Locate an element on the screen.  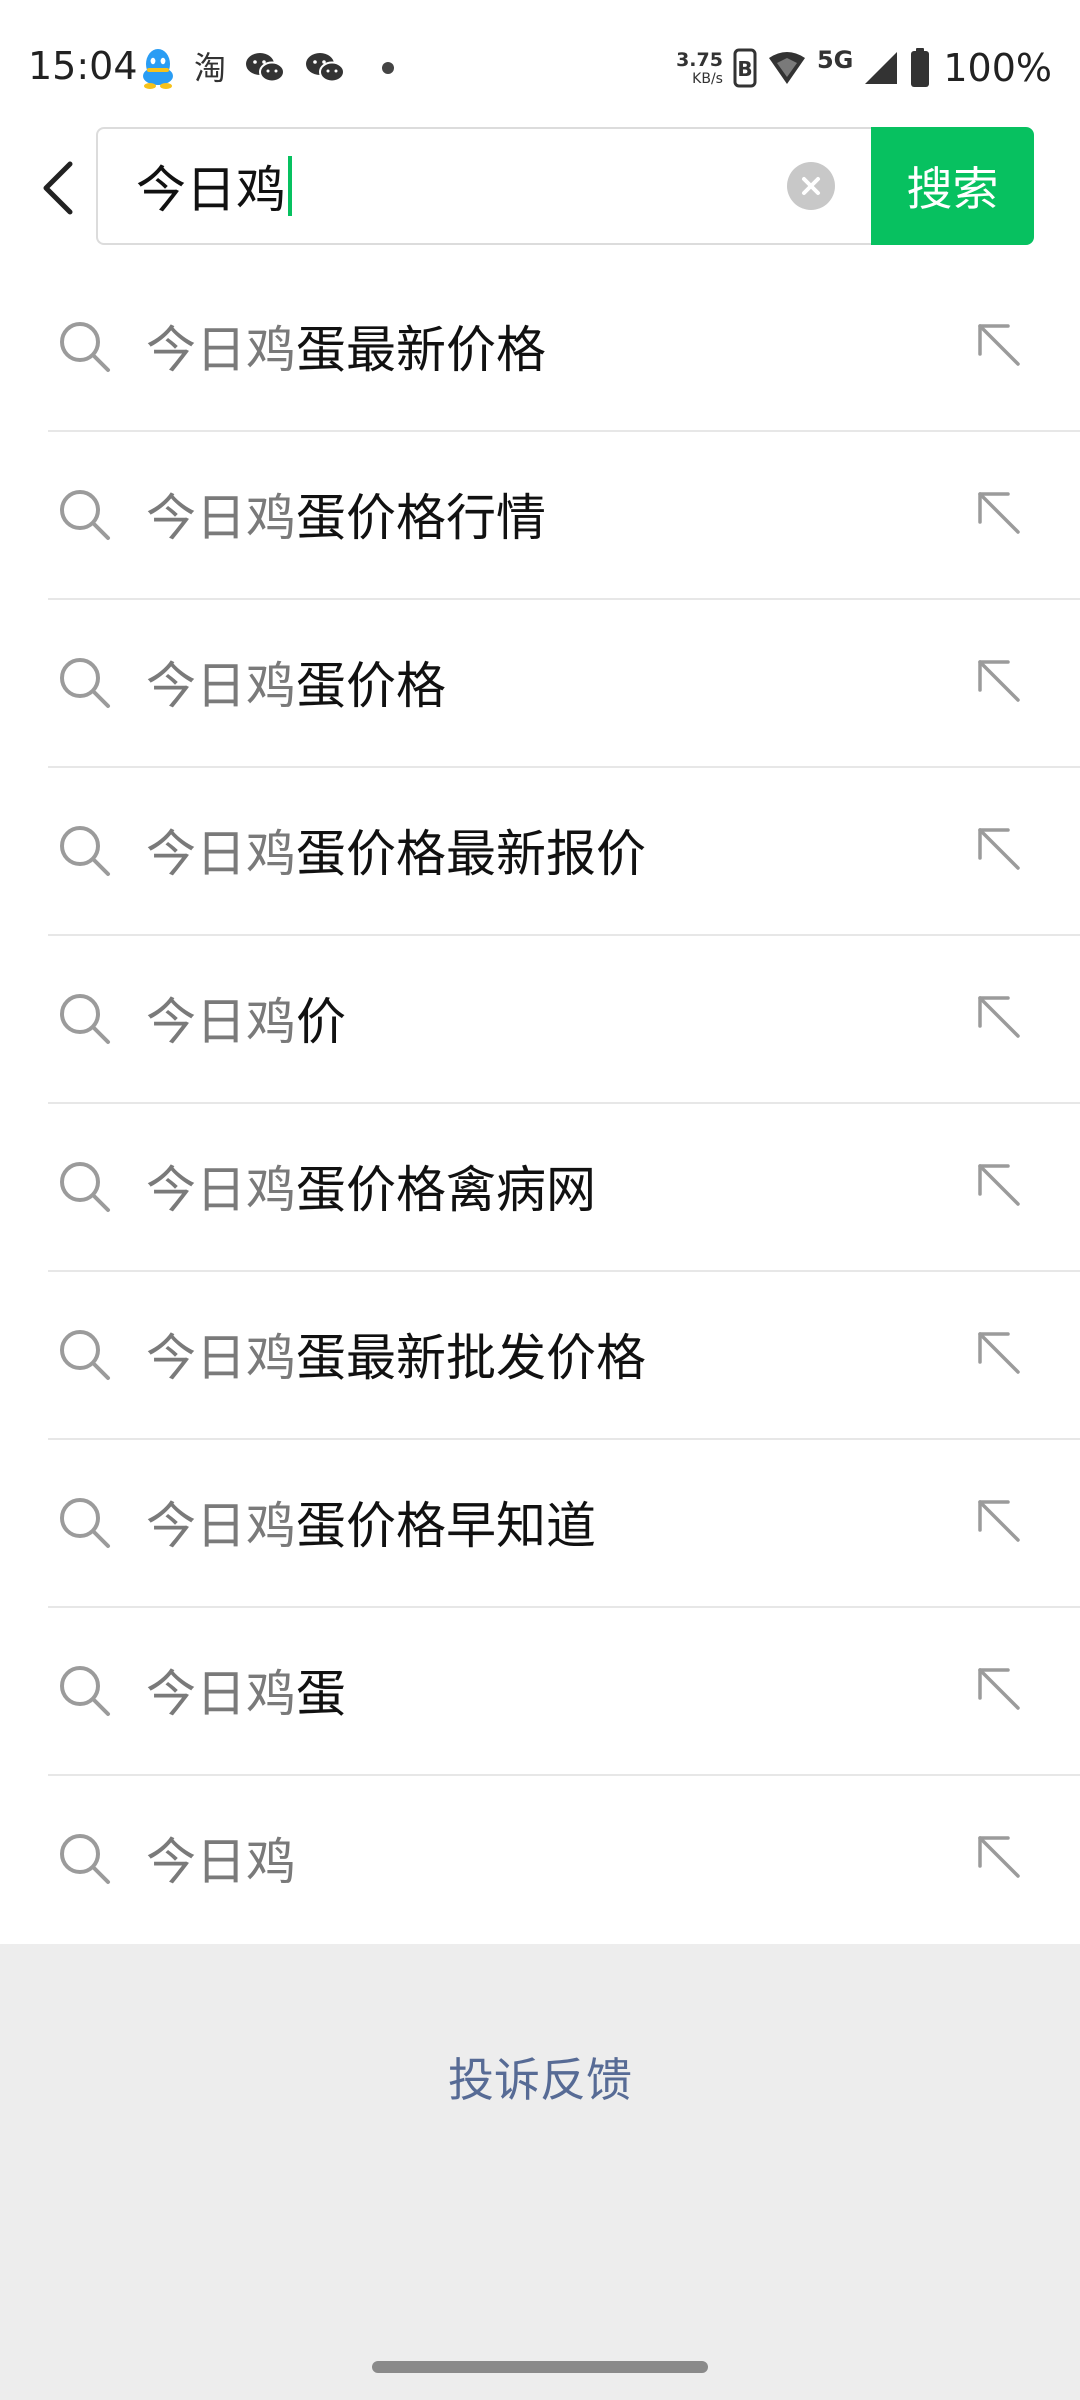
status-bar: 15:04 淘 3.75 KB/s B 5G 100% is located at coordinates (540, 64).